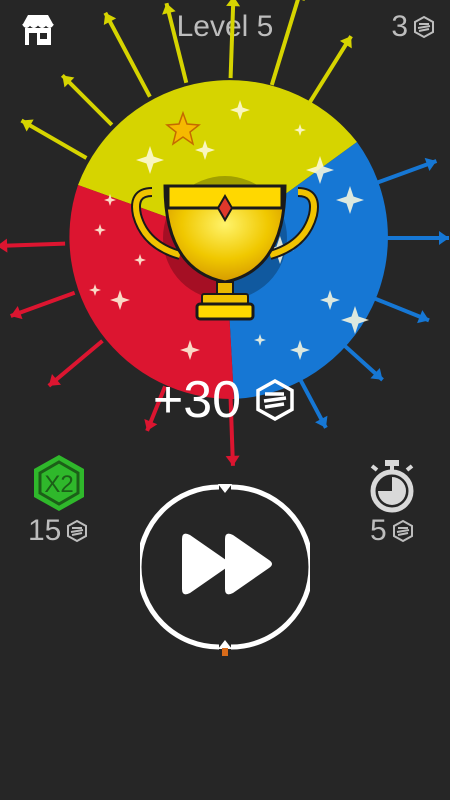 The image size is (450, 800). I want to click on timer-cost: 5, so click(392, 531).